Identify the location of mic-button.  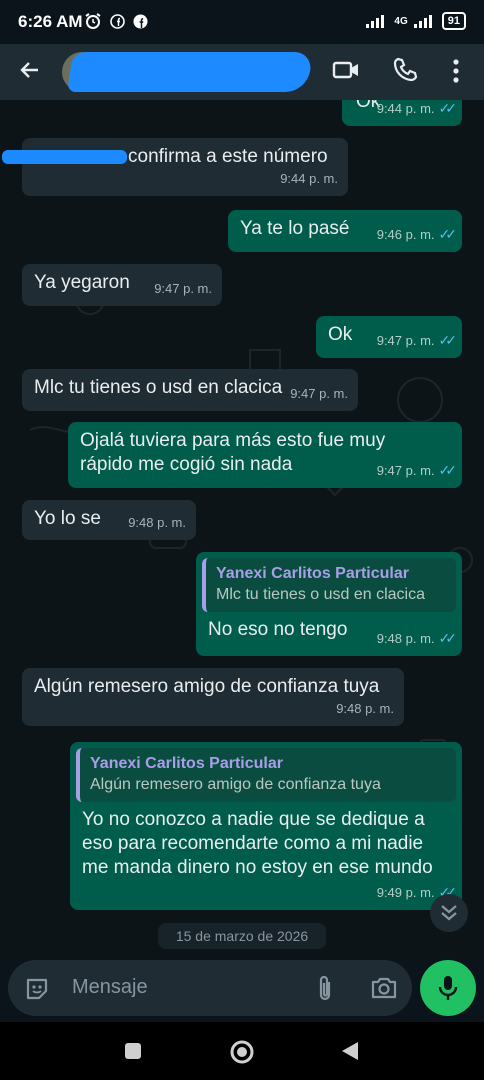
(448, 988).